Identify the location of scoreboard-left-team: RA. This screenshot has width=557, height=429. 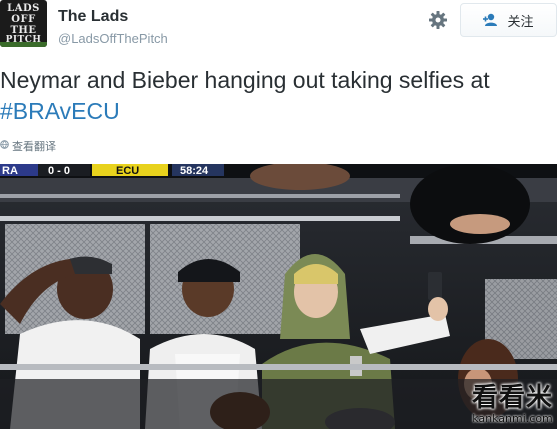
(10, 171).